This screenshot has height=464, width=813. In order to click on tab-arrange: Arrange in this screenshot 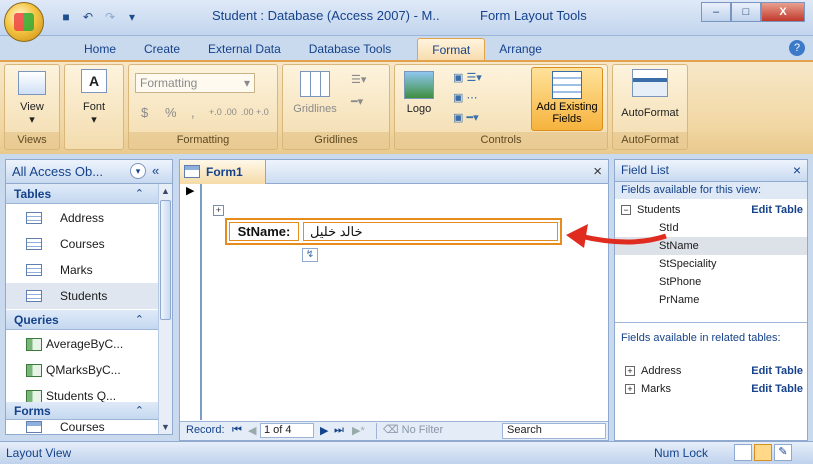, I will do `click(520, 49)`.